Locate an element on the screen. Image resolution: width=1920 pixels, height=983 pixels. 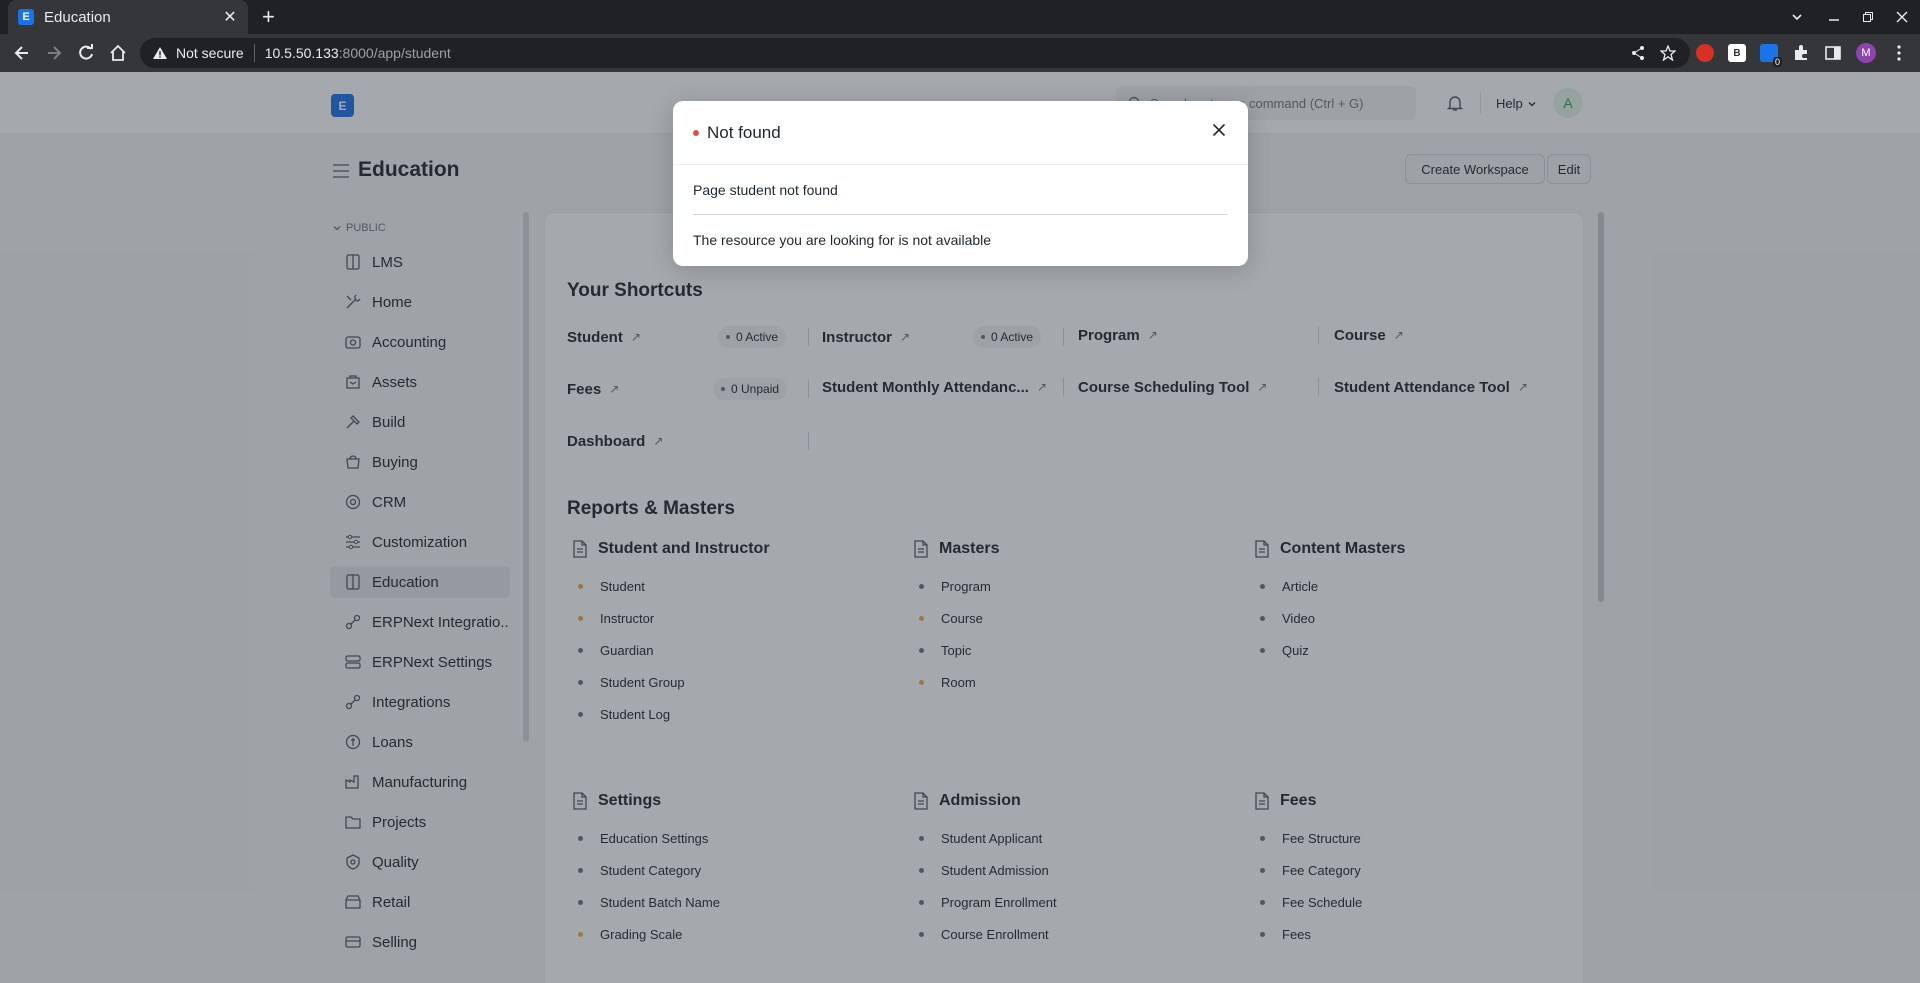
security-label: Not secure is located at coordinates (210, 53).